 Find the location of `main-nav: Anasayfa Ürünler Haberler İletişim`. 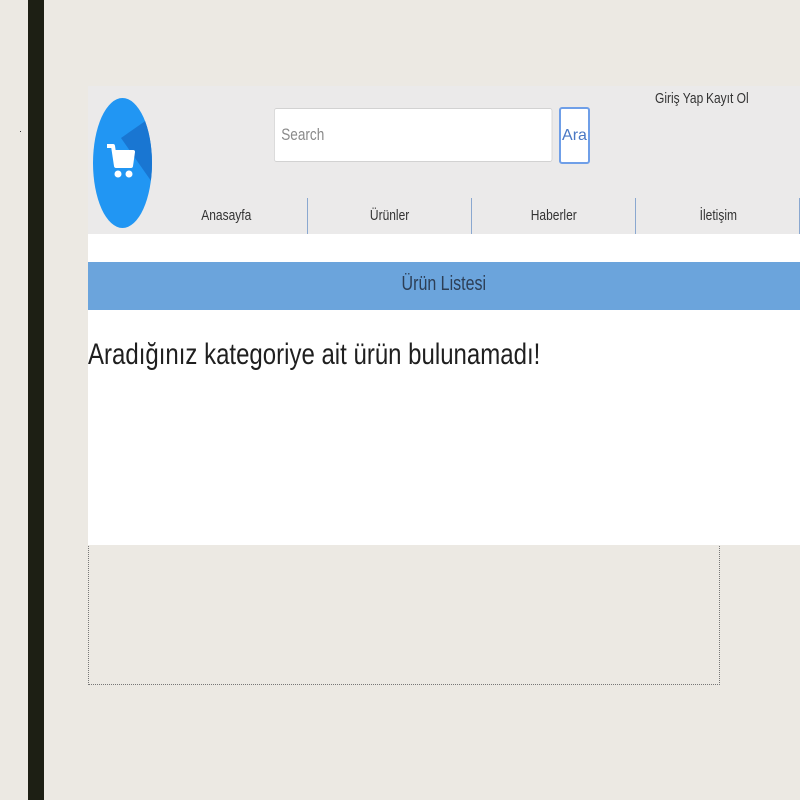

main-nav: Anasayfa Ürünler Haberler İletişim is located at coordinates (472, 216).